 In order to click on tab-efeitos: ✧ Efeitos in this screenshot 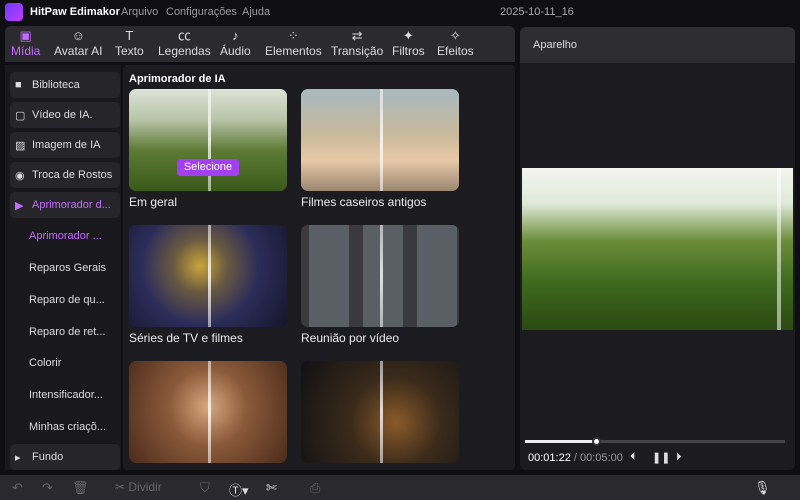, I will do `click(455, 43)`.